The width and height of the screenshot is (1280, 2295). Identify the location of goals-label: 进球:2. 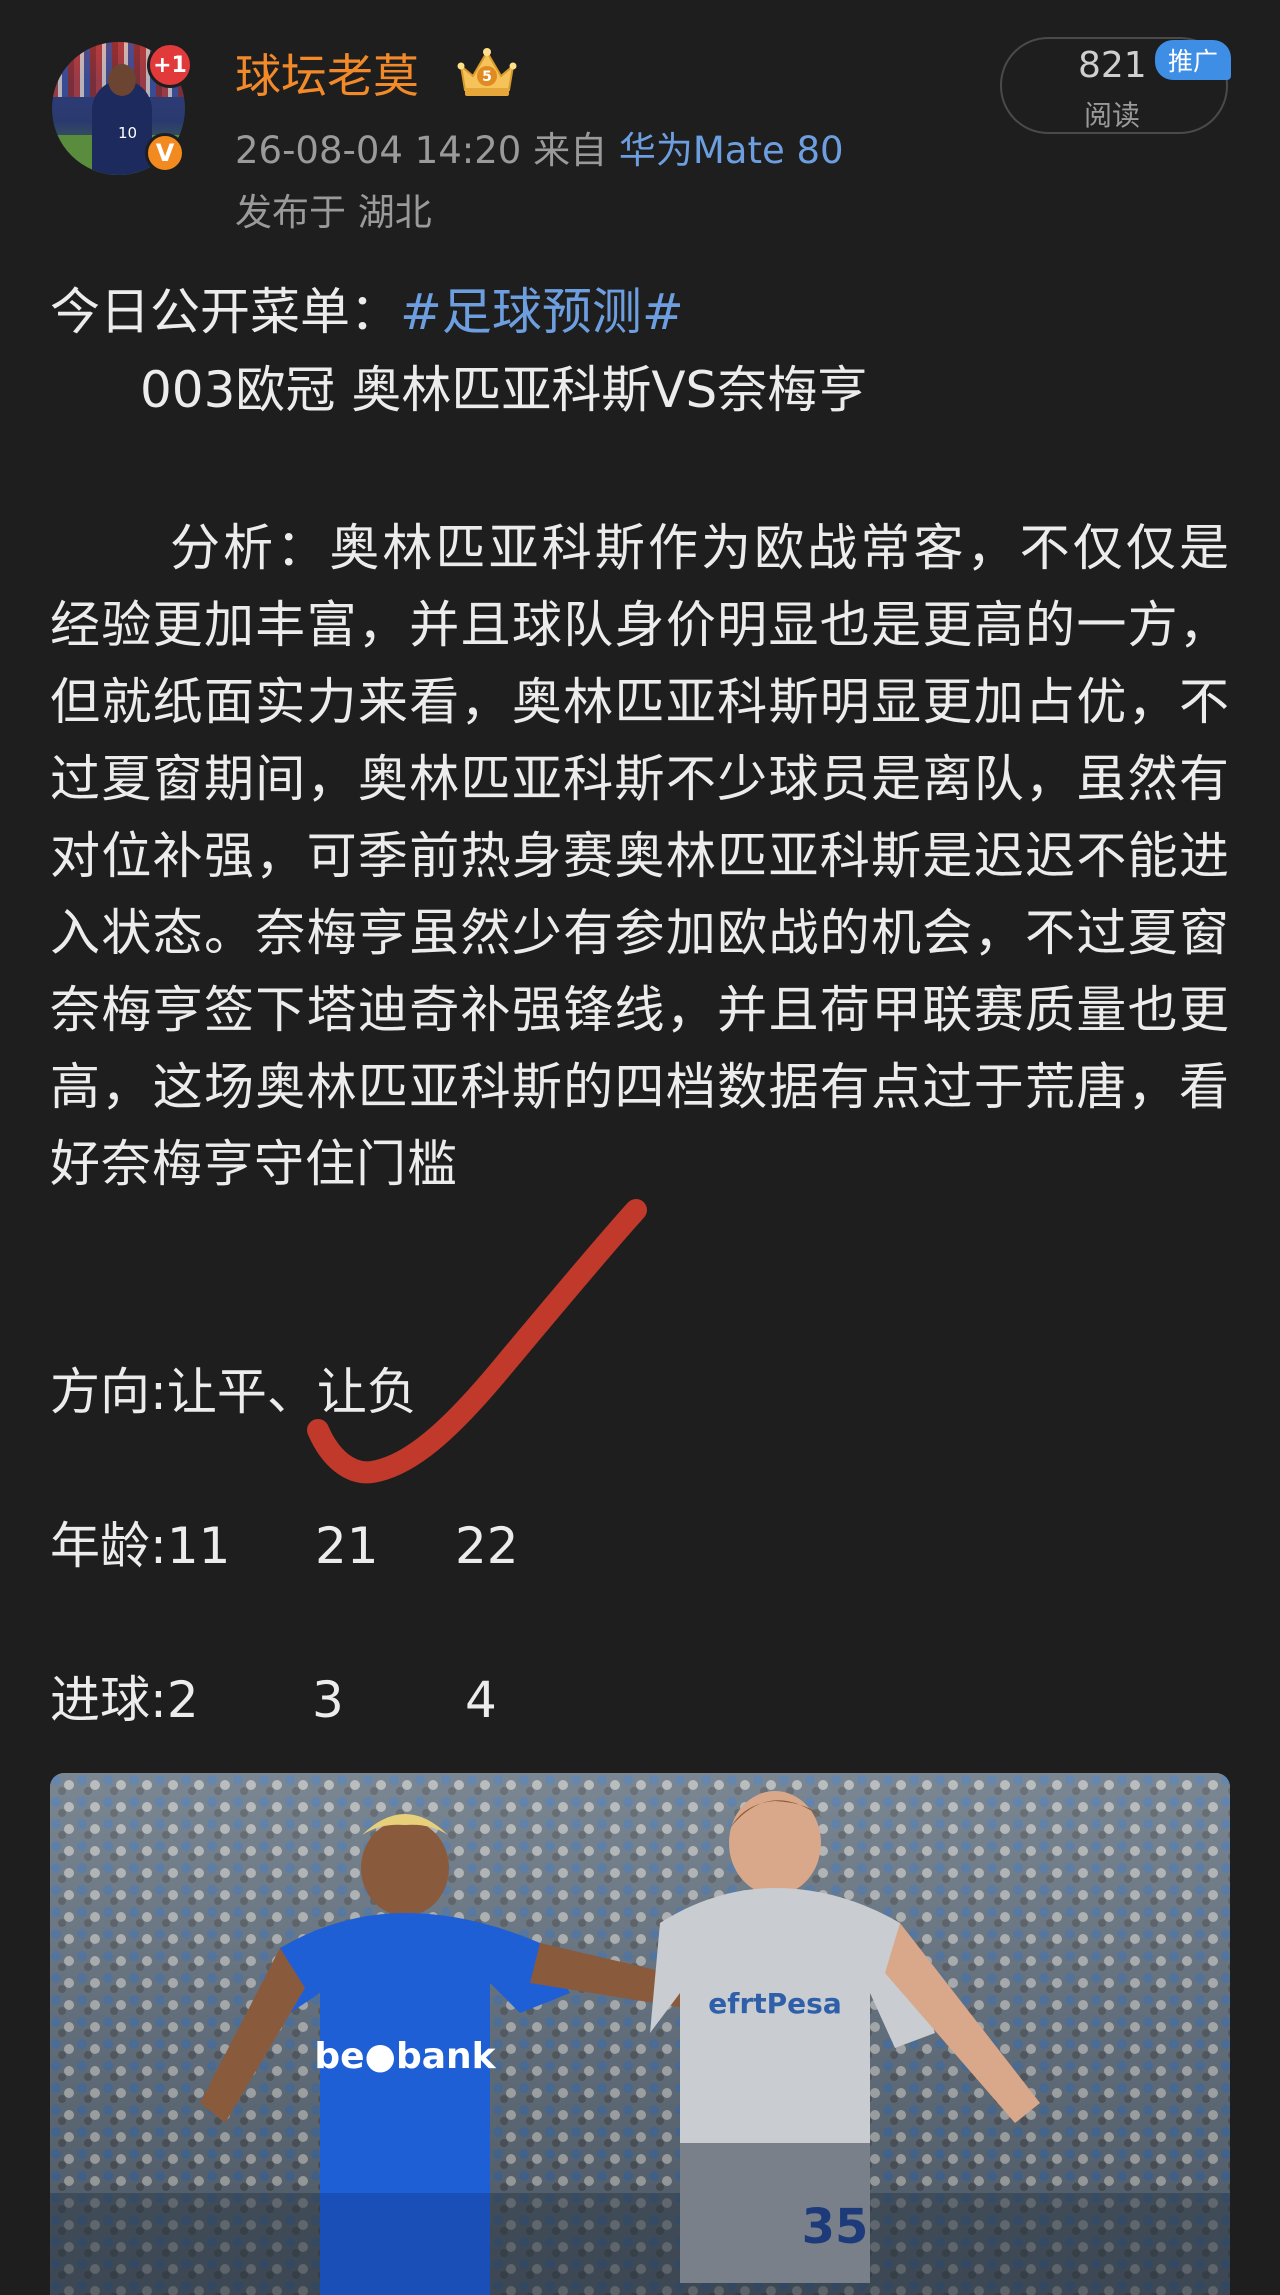
(124, 1700).